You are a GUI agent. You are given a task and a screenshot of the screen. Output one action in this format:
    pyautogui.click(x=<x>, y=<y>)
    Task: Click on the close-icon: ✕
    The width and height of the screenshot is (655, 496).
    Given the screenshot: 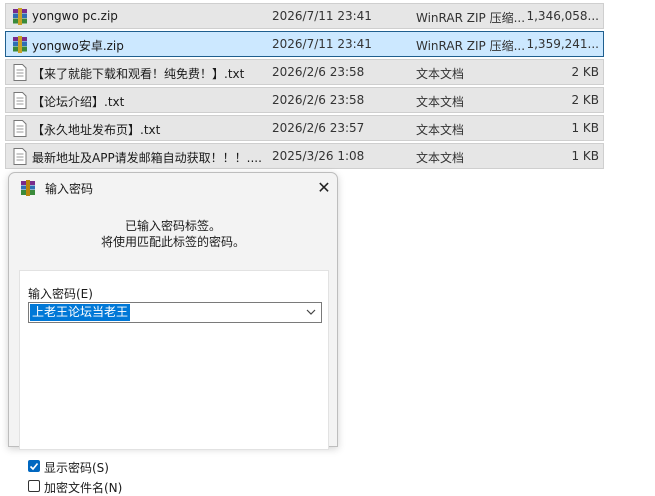 What is the action you would take?
    pyautogui.click(x=324, y=187)
    